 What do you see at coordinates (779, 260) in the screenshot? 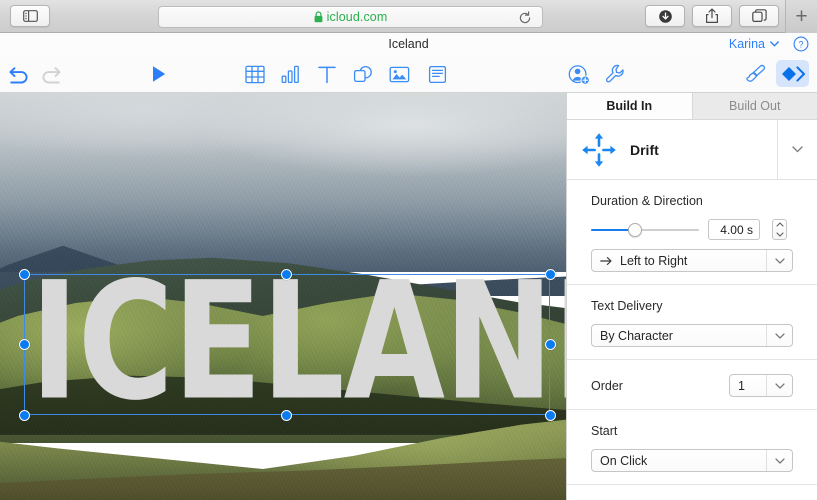
I see `direction-chevron` at bounding box center [779, 260].